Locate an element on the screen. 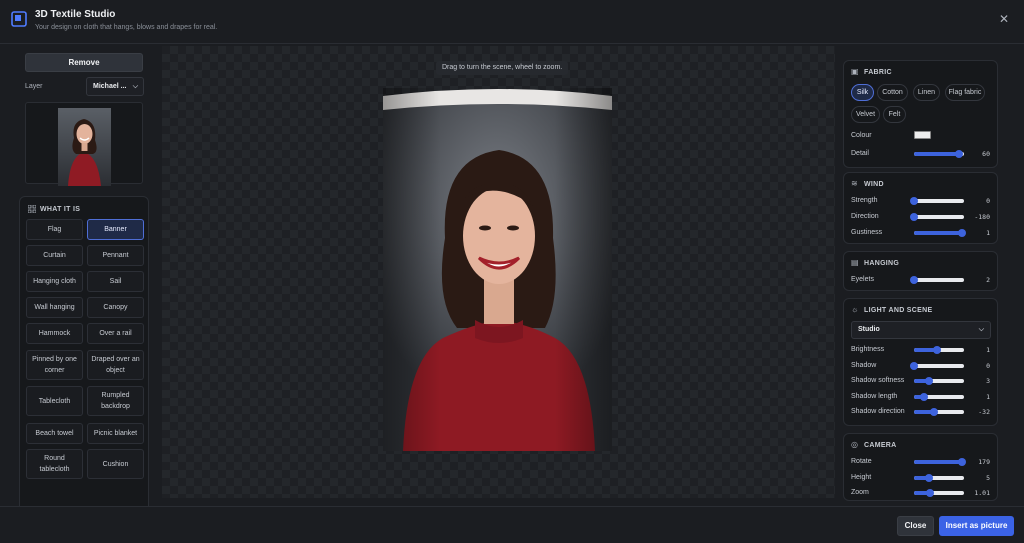 Image resolution: width=1024 pixels, height=543 pixels. camera-header: ◎ CAMERA is located at coordinates (874, 445).